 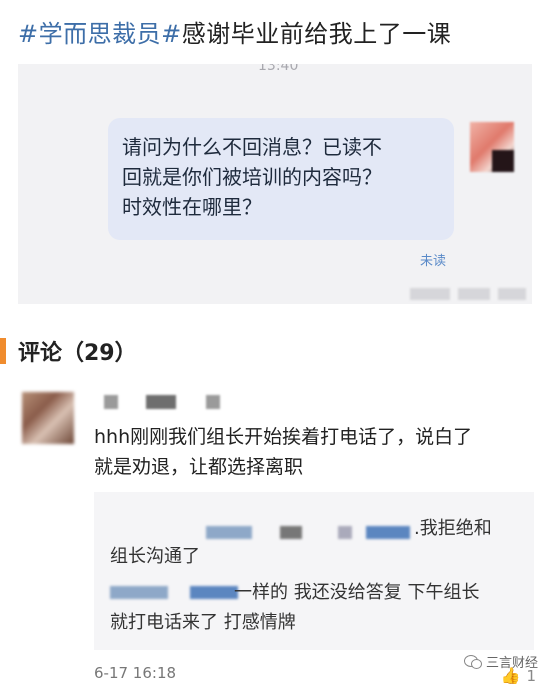 I want to click on comment-line: hhh刚刚我们组长开始挨着打电话了，说白了, so click(x=283, y=437).